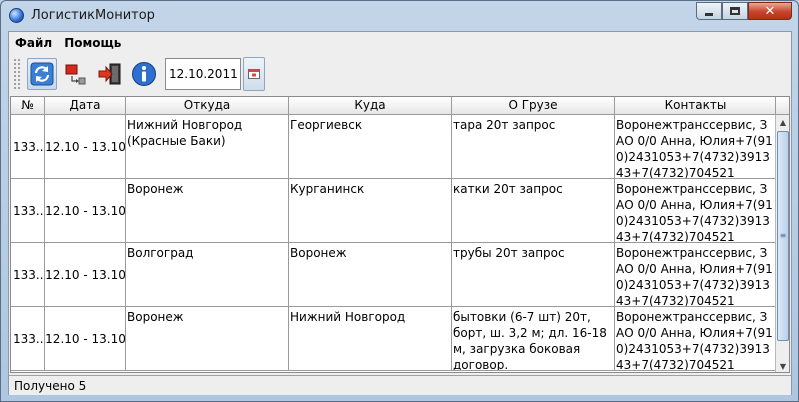  What do you see at coordinates (370, 274) in the screenshot?
I see `cell-to: Воронеж` at bounding box center [370, 274].